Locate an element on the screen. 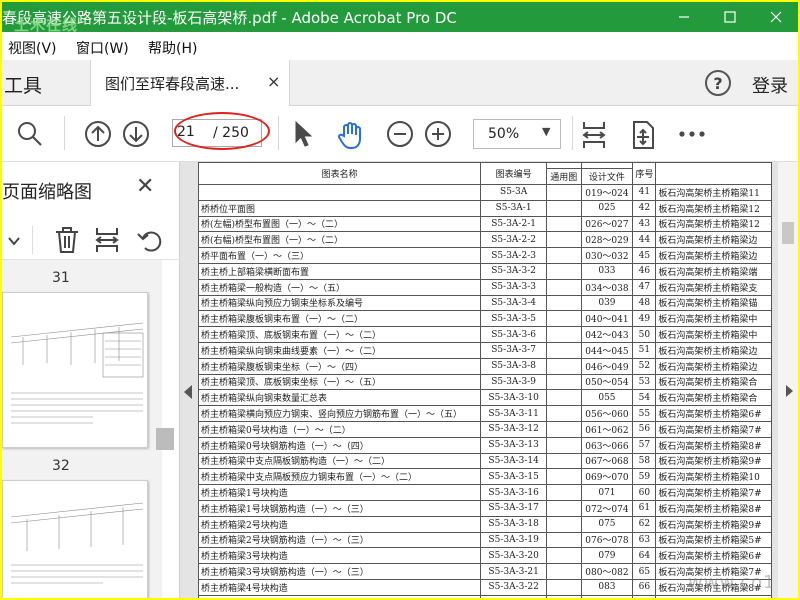 The height and width of the screenshot is (600, 800). zoom-level-value: 50% is located at coordinates (504, 134).